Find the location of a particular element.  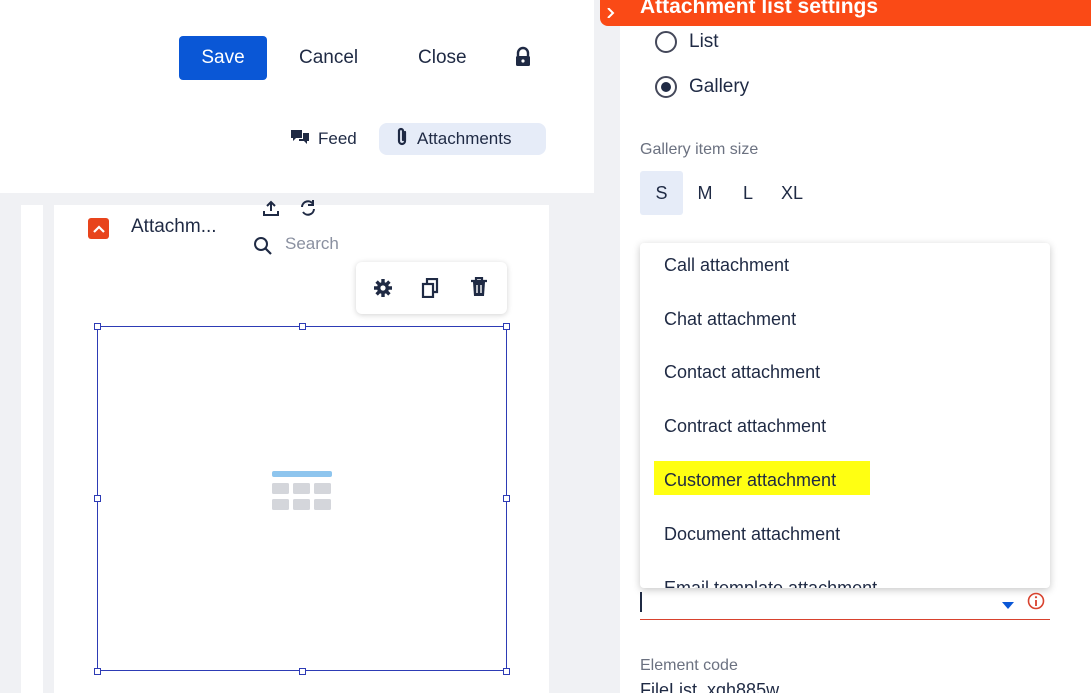

radio-gallery: Gallery is located at coordinates (702, 87).